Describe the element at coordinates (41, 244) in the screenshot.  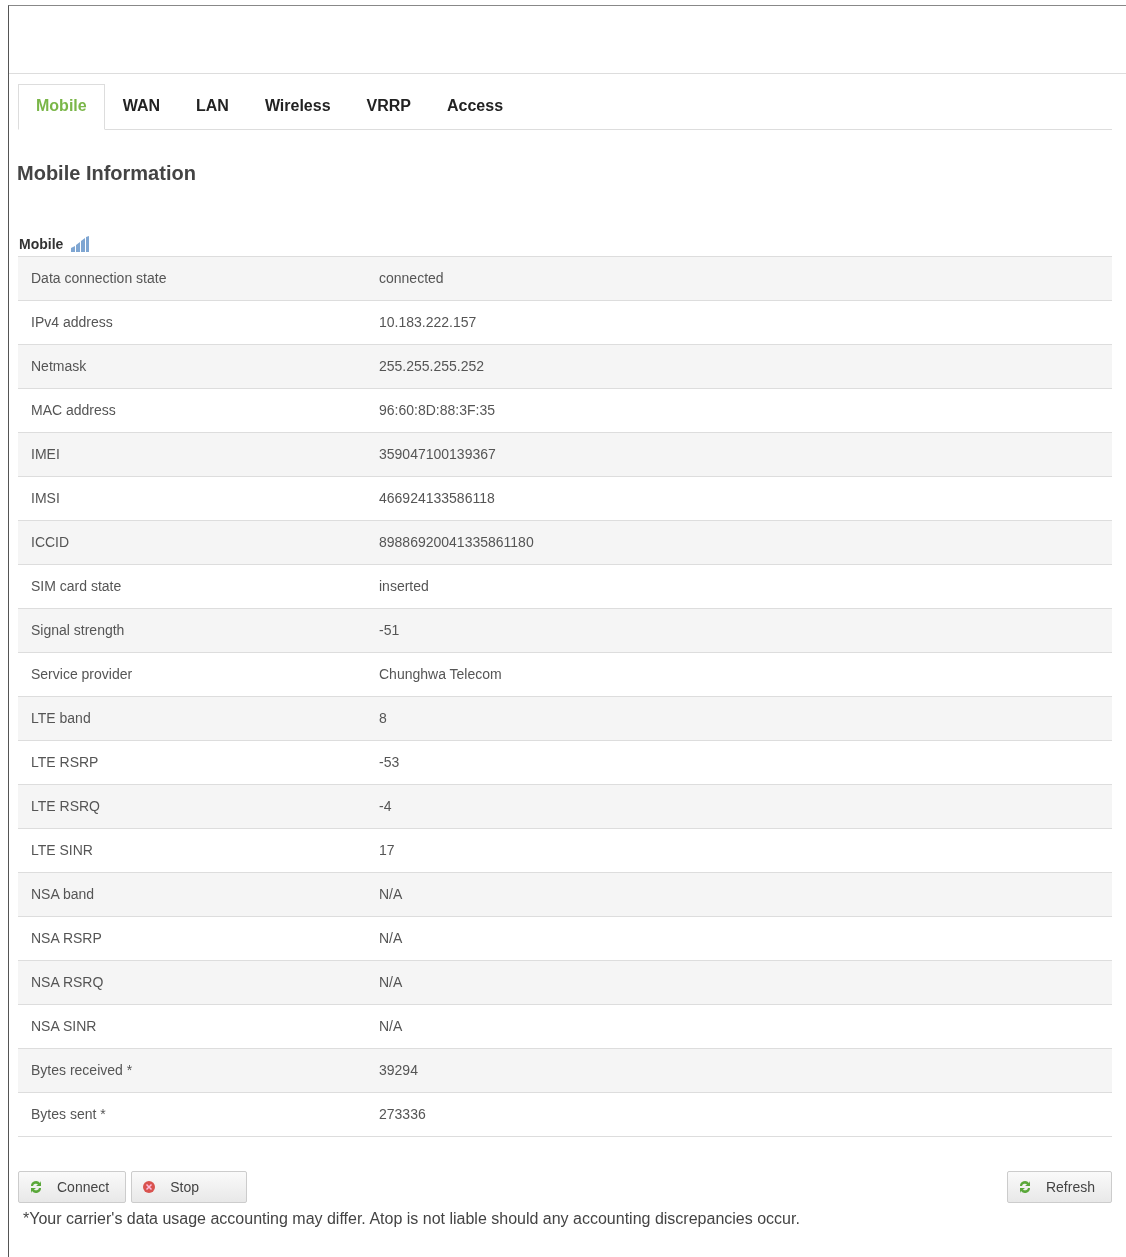
I see `section-title: Mobile` at that location.